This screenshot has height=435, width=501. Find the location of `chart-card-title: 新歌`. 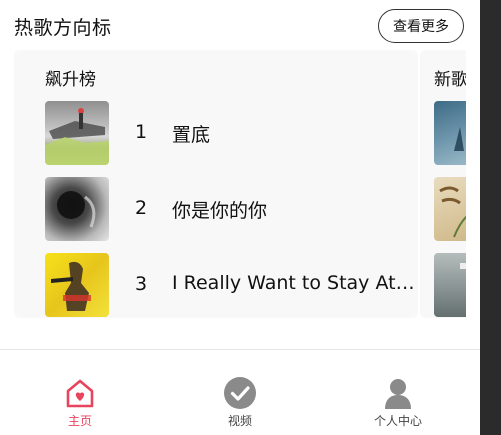

chart-card-title: 新歌 is located at coordinates (450, 80).